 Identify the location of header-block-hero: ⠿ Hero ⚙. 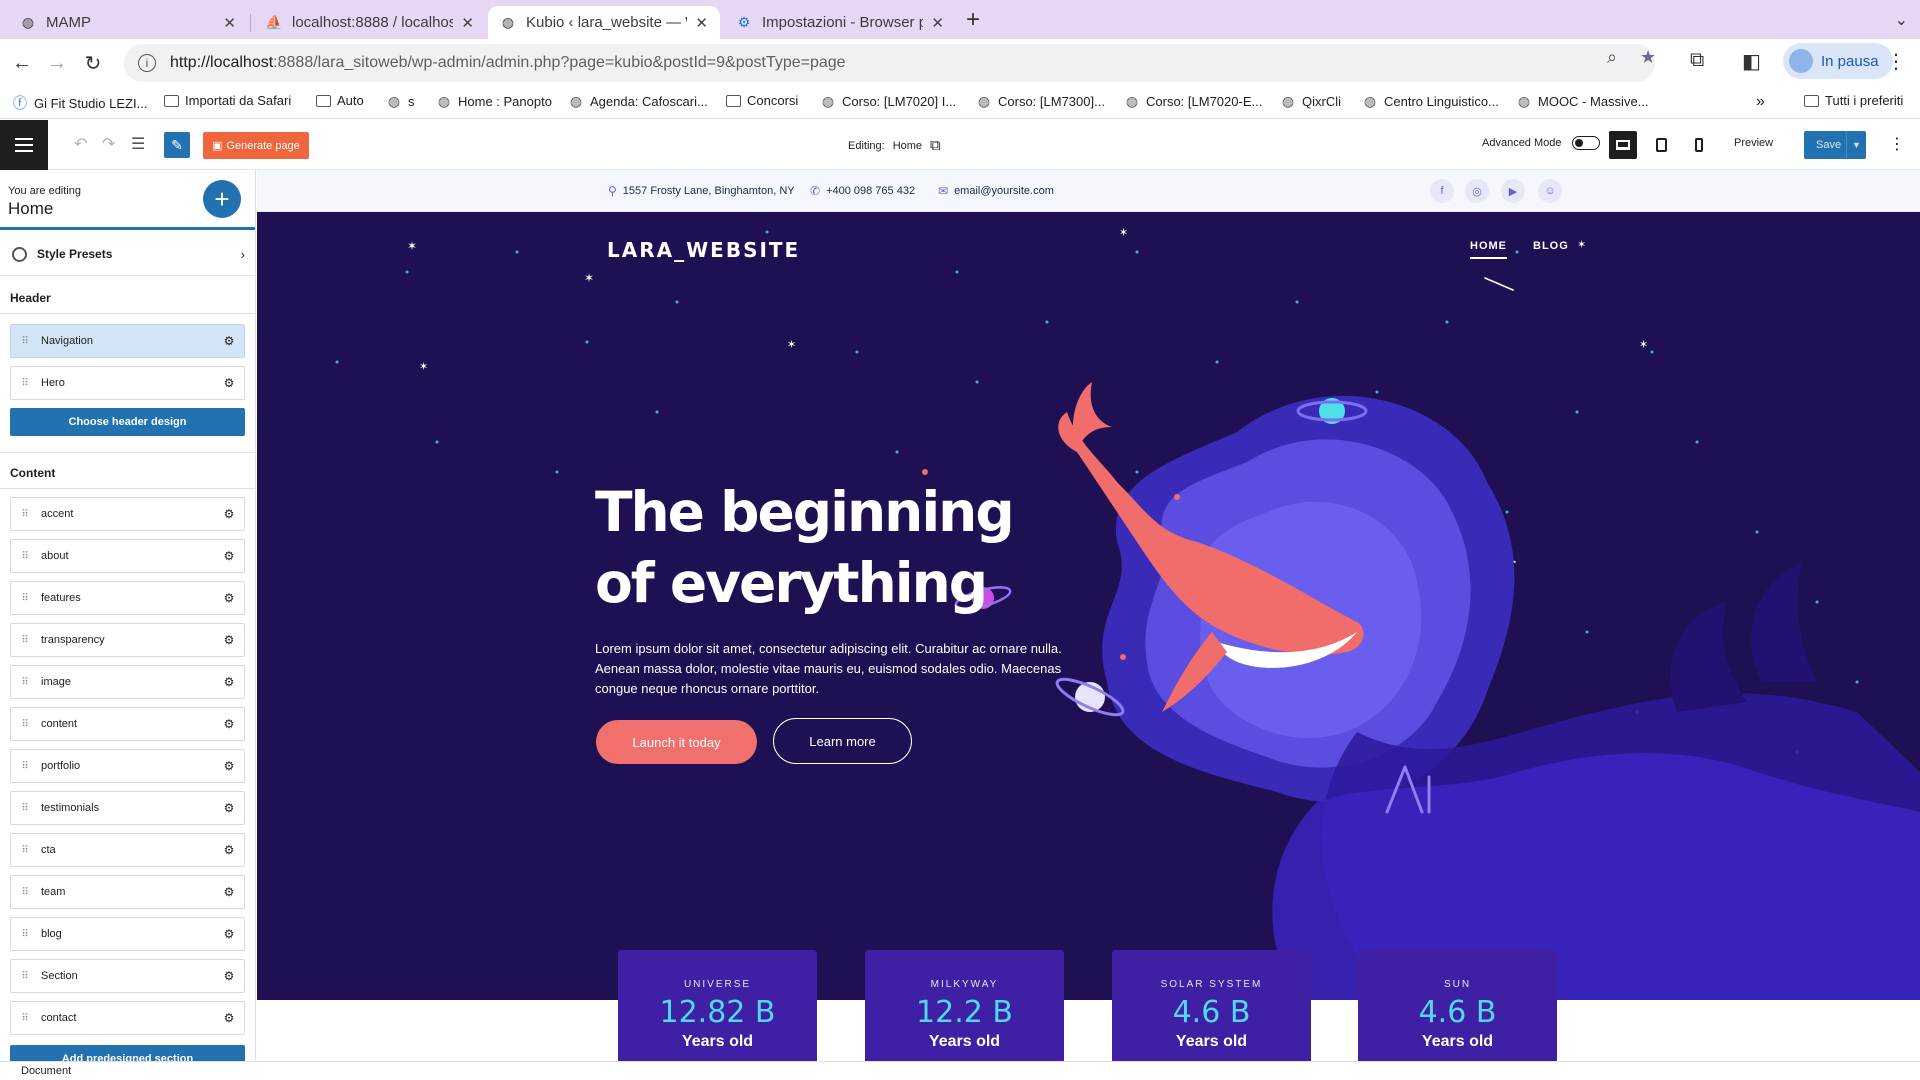
(127, 383).